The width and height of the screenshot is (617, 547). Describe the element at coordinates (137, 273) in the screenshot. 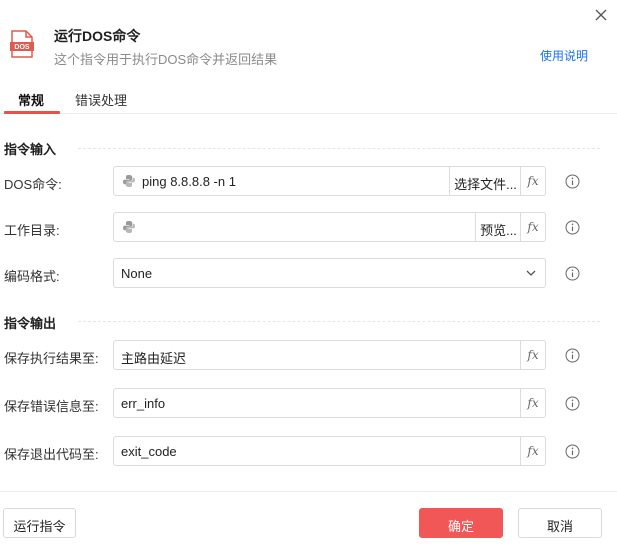

I see `encoding-selected-value: None` at that location.